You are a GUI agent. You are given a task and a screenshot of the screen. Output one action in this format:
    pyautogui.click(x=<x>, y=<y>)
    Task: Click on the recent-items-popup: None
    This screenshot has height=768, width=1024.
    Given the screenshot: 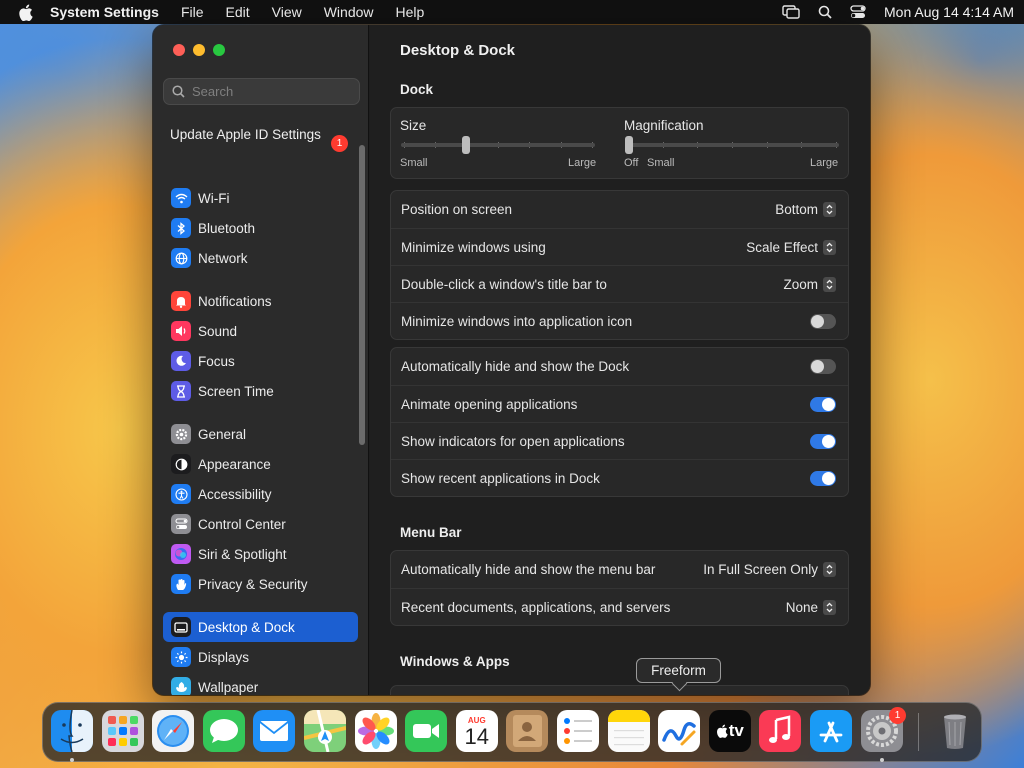 What is the action you would take?
    pyautogui.click(x=811, y=607)
    